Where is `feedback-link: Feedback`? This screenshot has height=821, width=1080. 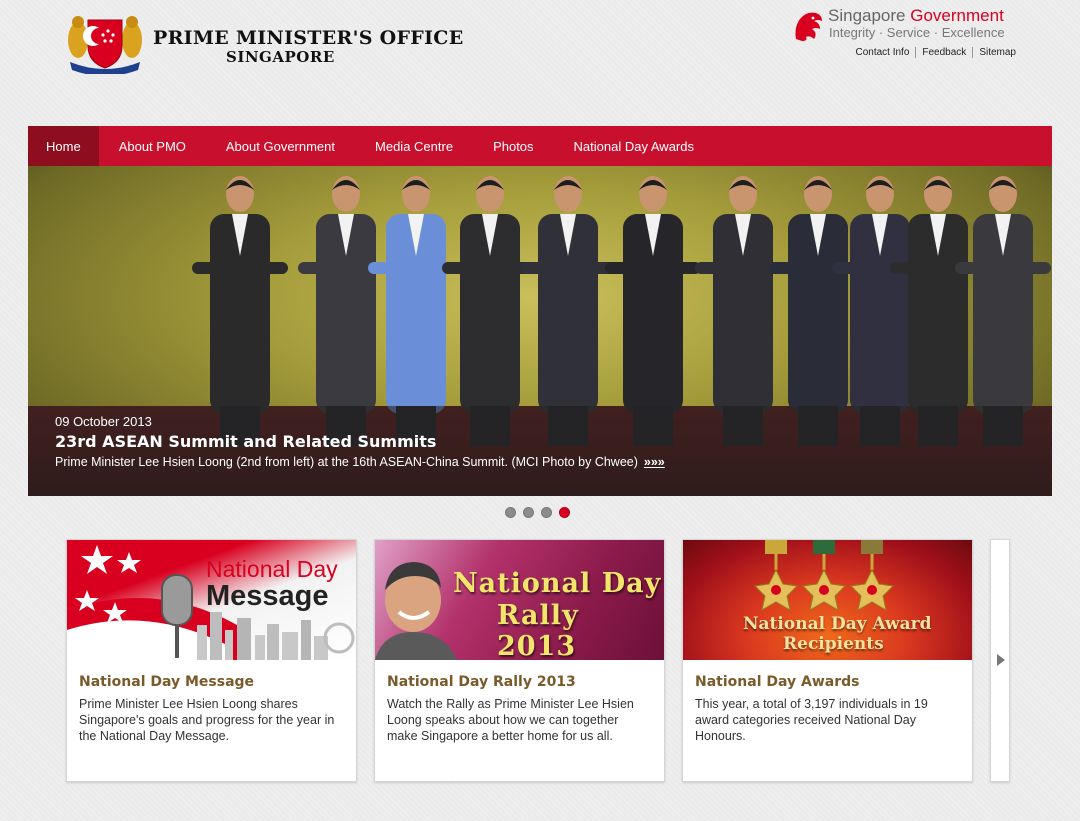 feedback-link: Feedback is located at coordinates (943, 52).